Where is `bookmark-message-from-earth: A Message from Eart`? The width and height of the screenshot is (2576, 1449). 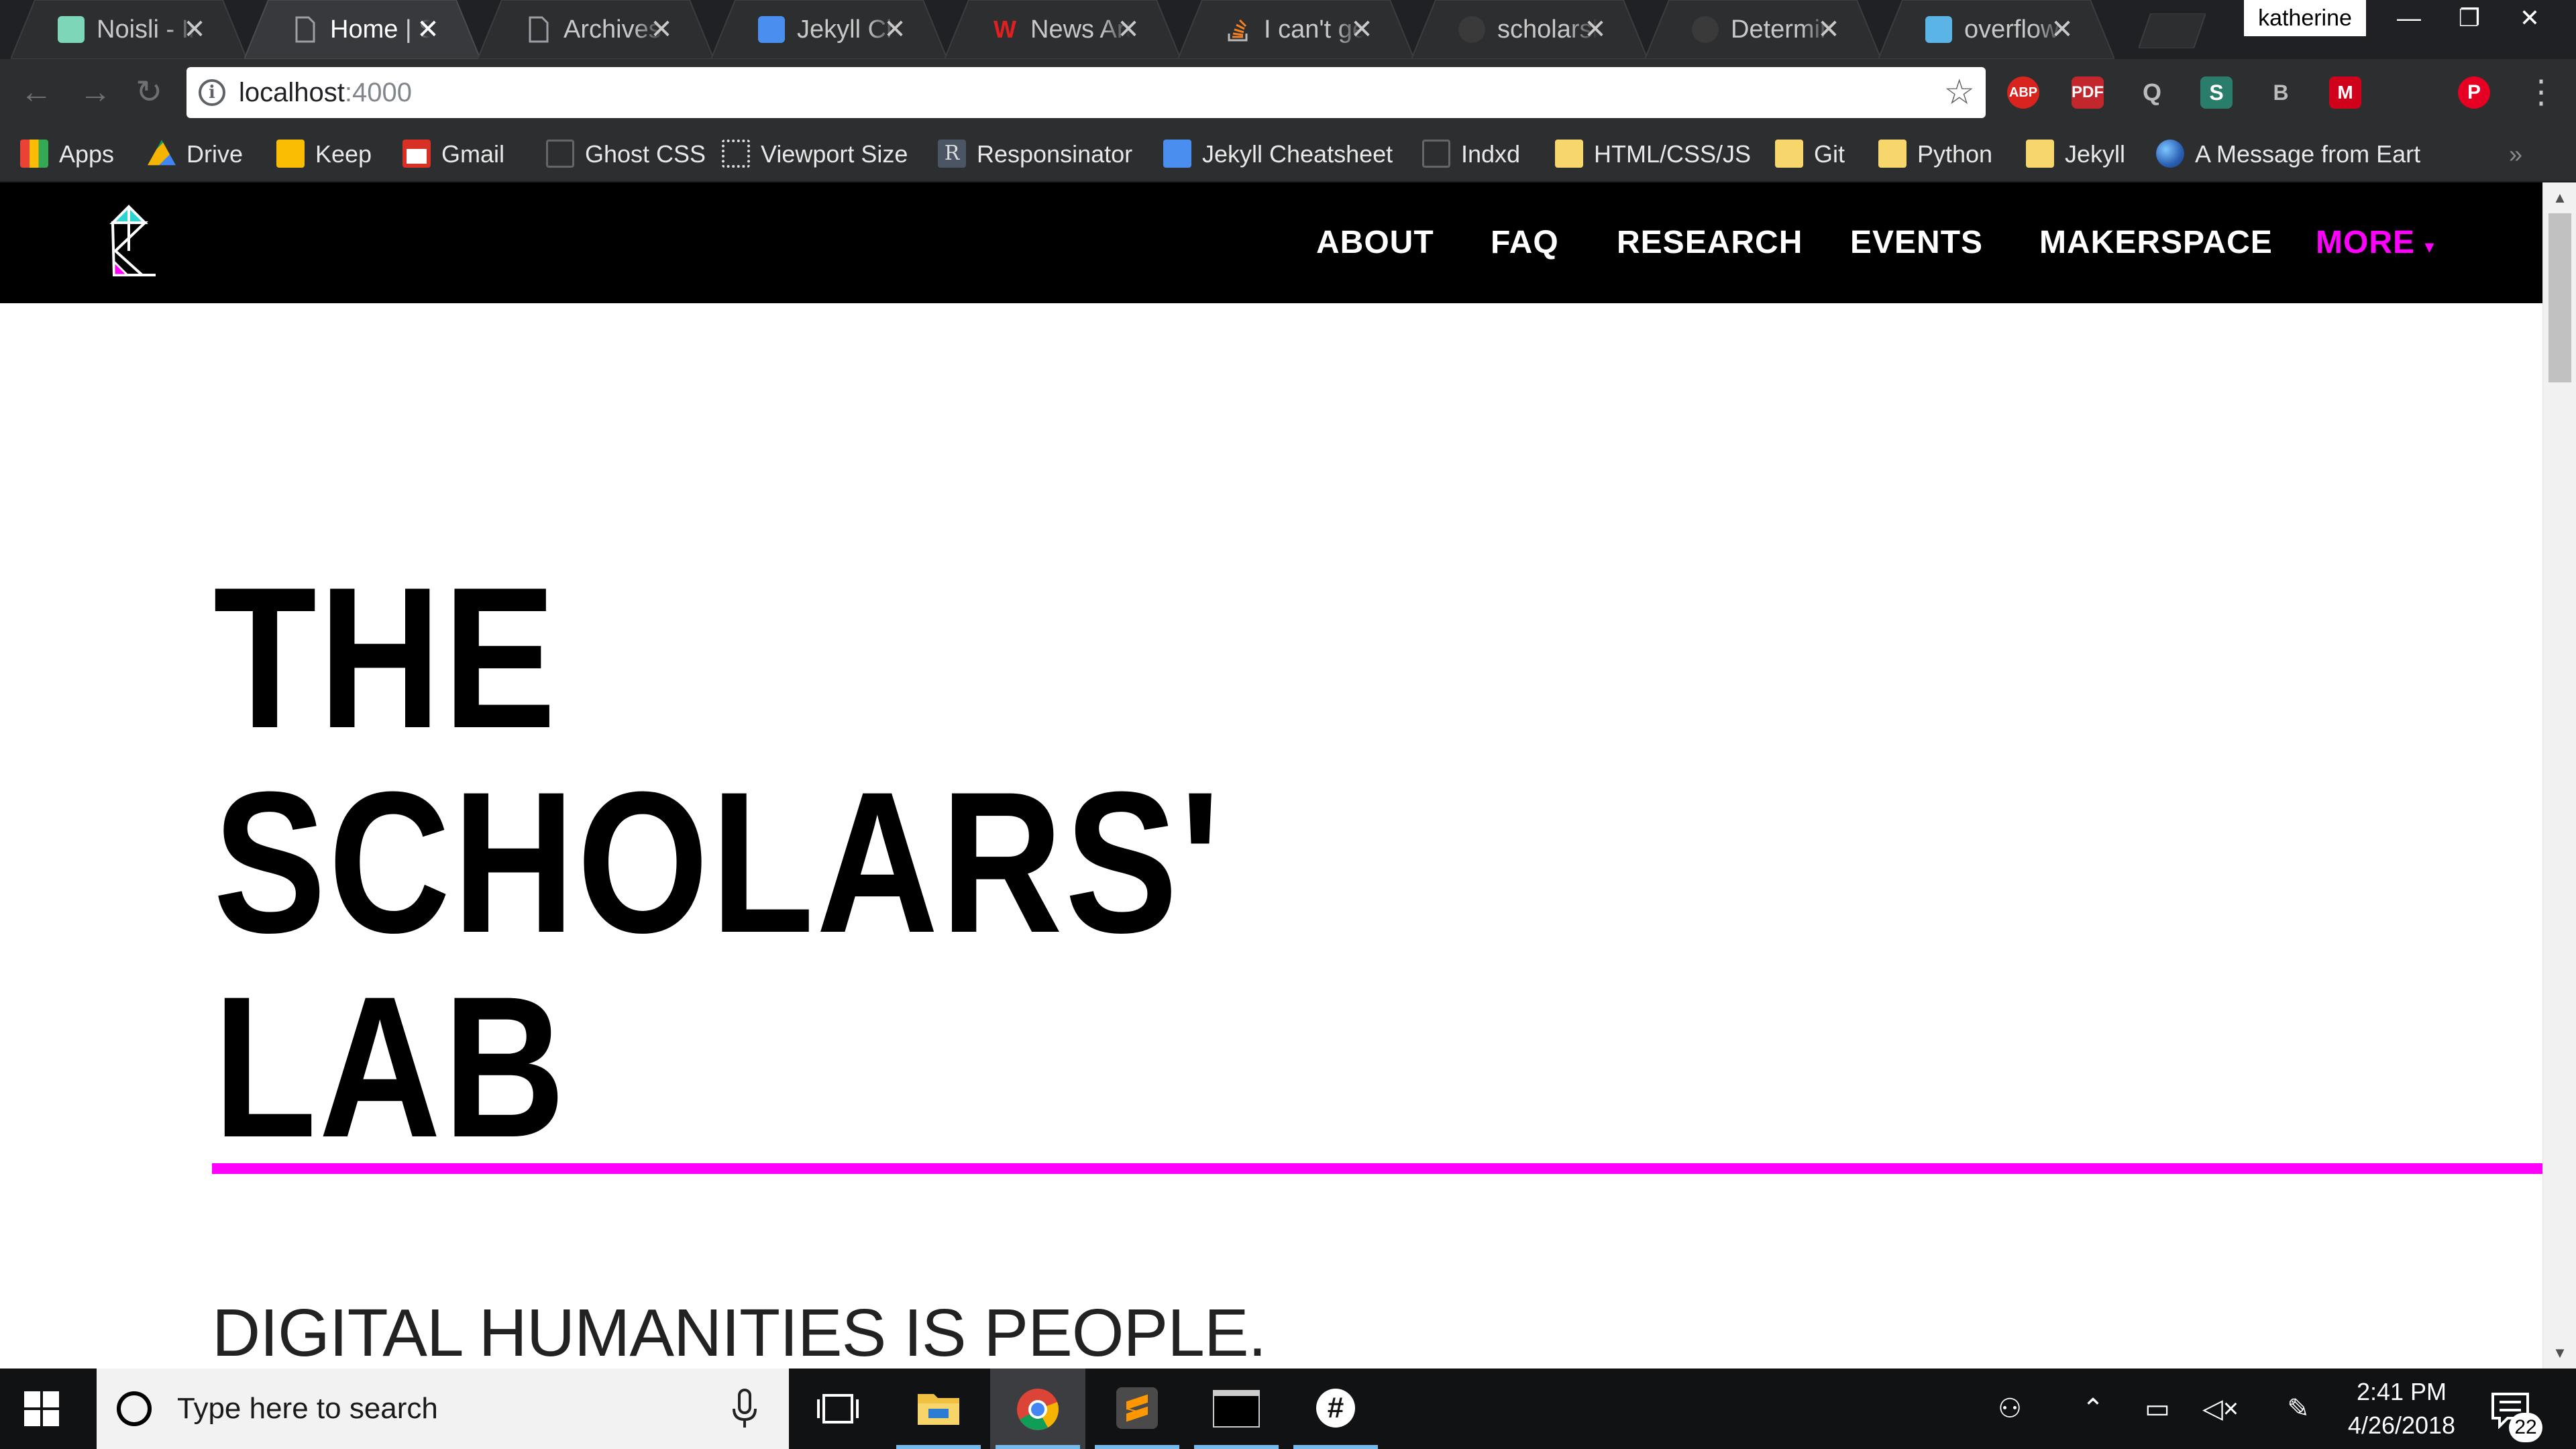 bookmark-message-from-earth: A Message from Eart is located at coordinates (2297, 154).